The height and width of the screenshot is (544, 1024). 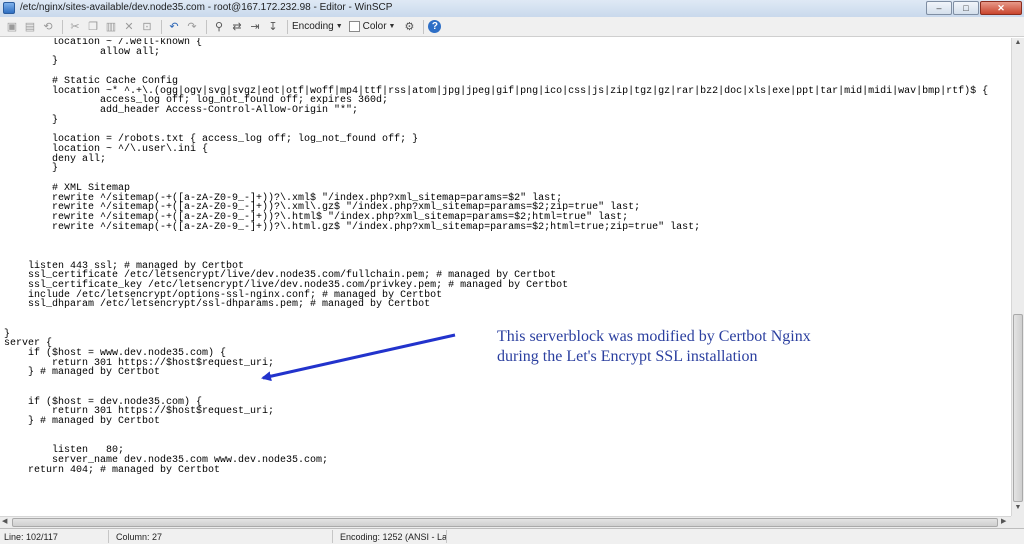 What do you see at coordinates (394, 537) in the screenshot?
I see `status-encoding: Encoding: 1252 (ANSI - La` at bounding box center [394, 537].